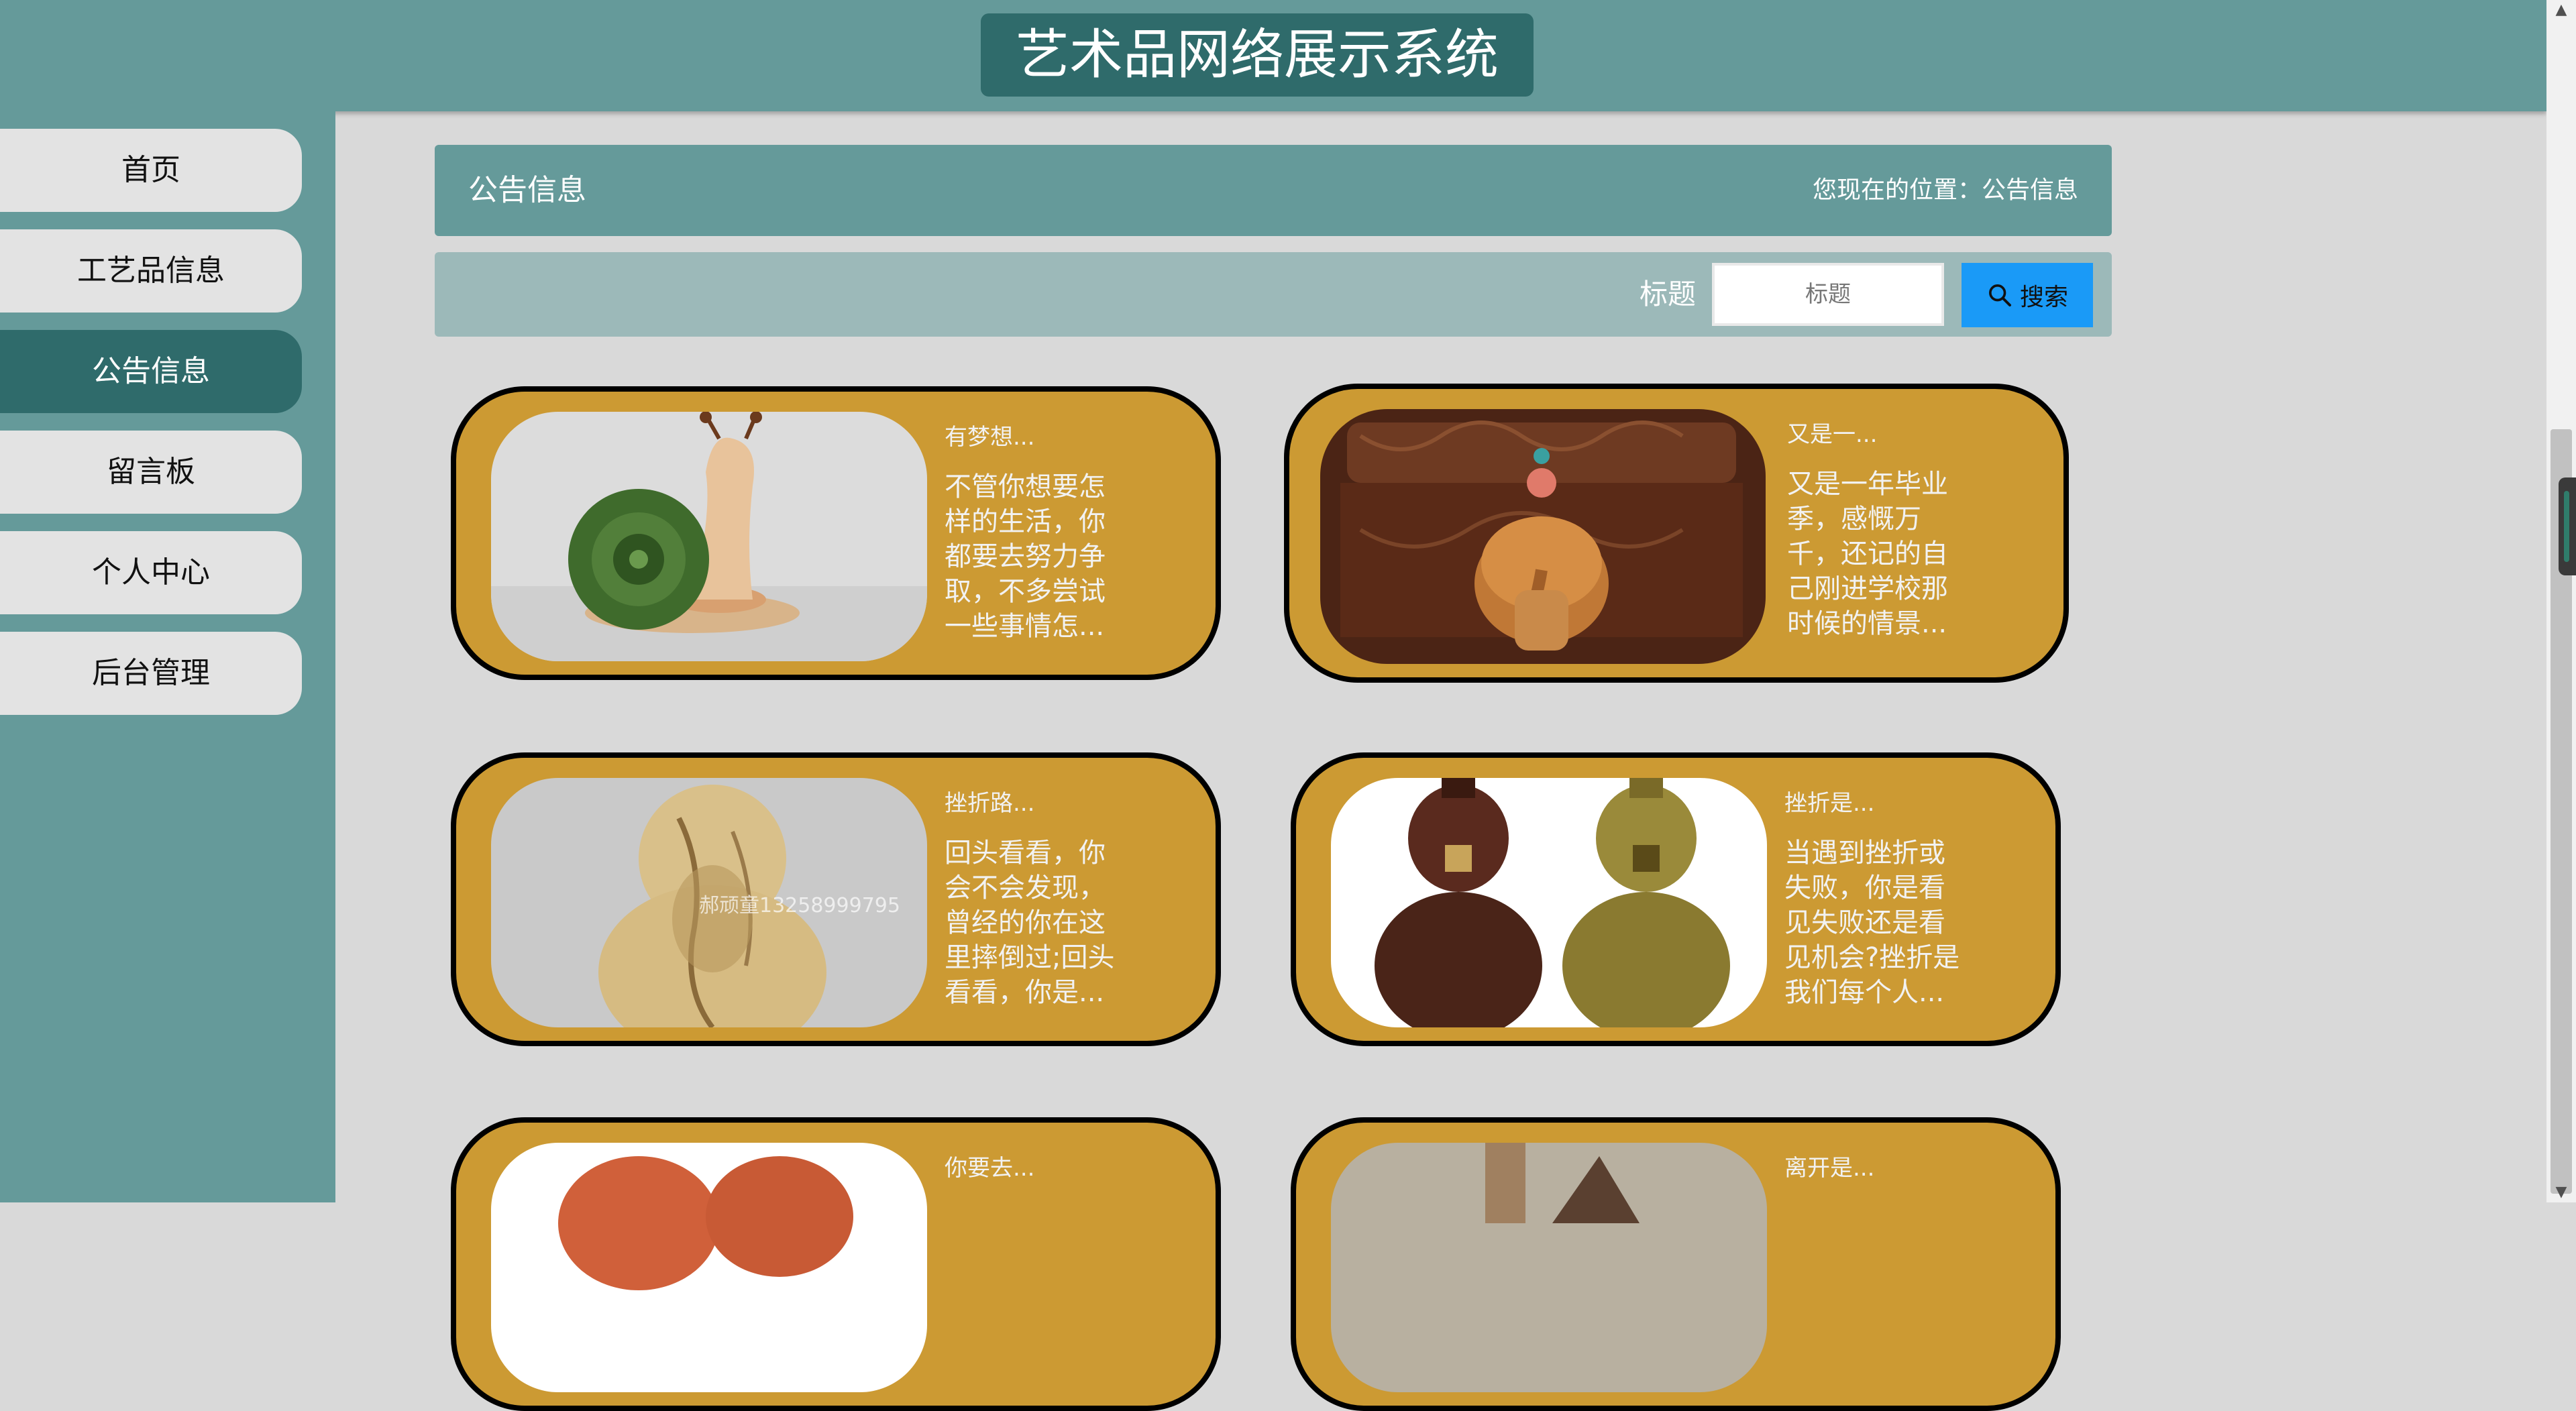 The height and width of the screenshot is (1411, 2576). Describe the element at coordinates (151, 673) in the screenshot. I see `sidebar-item-admin: 后台管理` at that location.